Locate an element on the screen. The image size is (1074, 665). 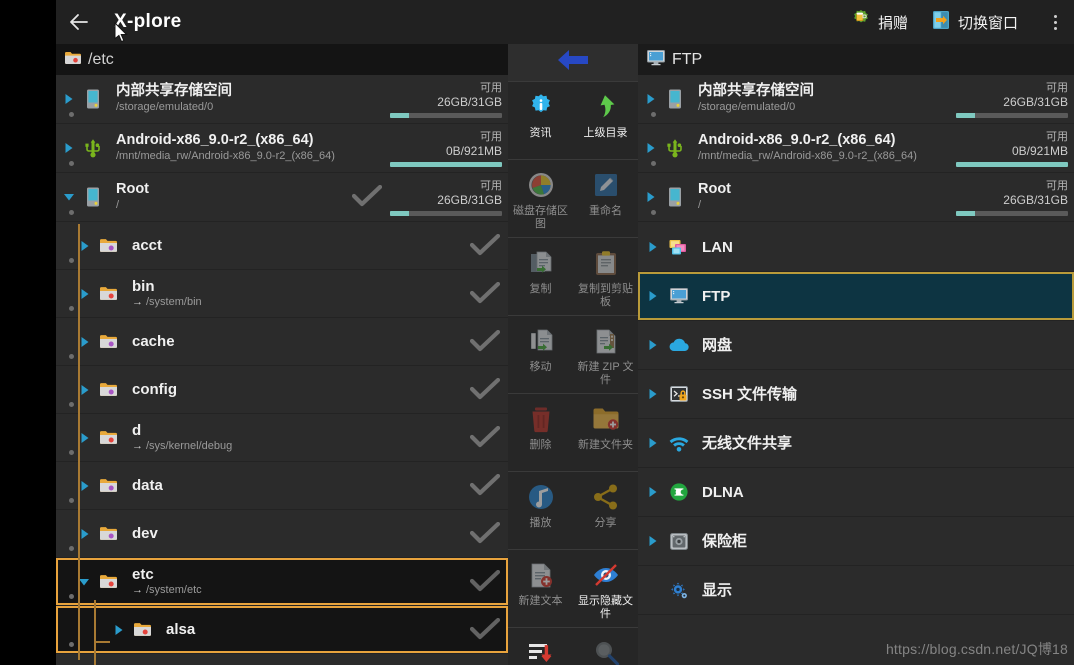
folder-name: alsa is located at coordinates (181, 629).